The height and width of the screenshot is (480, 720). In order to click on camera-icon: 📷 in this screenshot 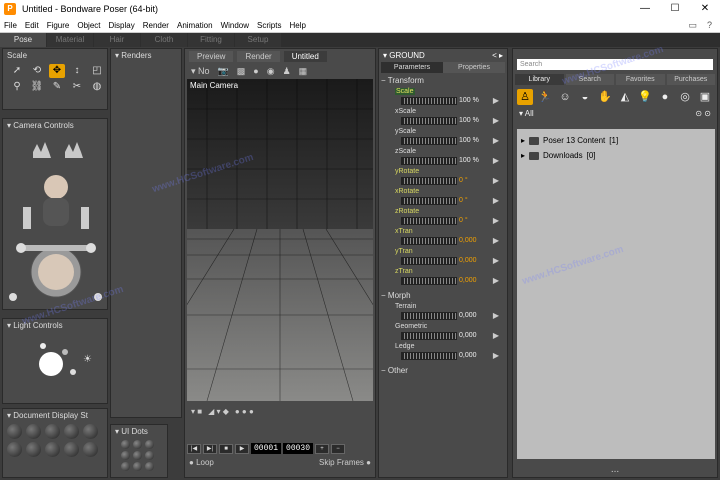, I will do `click(223, 71)`.